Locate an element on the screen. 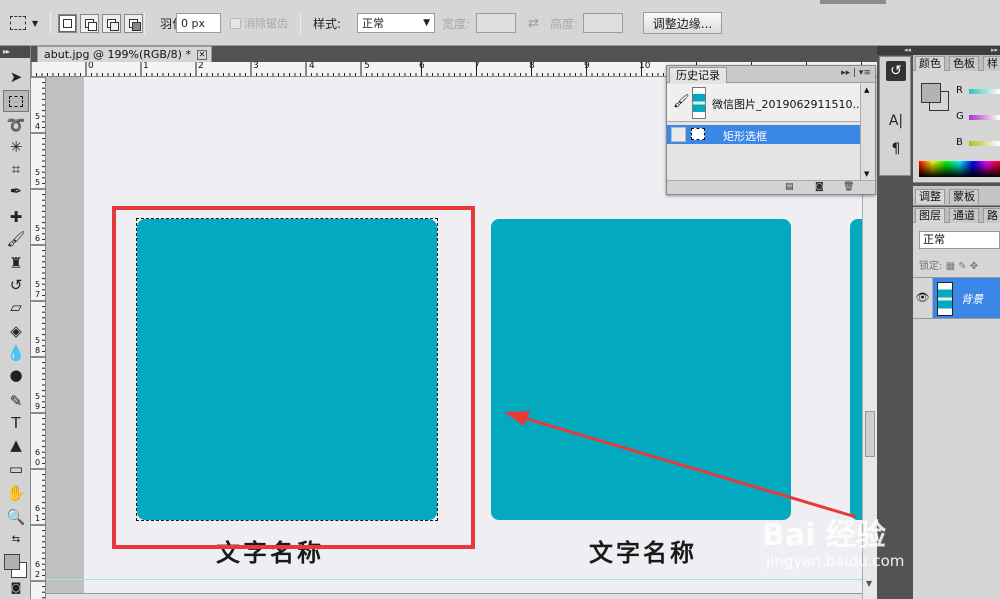 The image size is (1000, 599). feather-input: 0 px is located at coordinates (198, 23).